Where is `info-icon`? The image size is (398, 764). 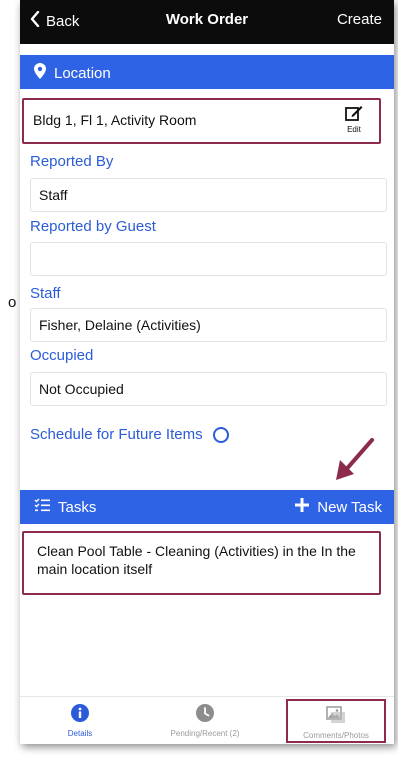
info-icon is located at coordinates (80, 715).